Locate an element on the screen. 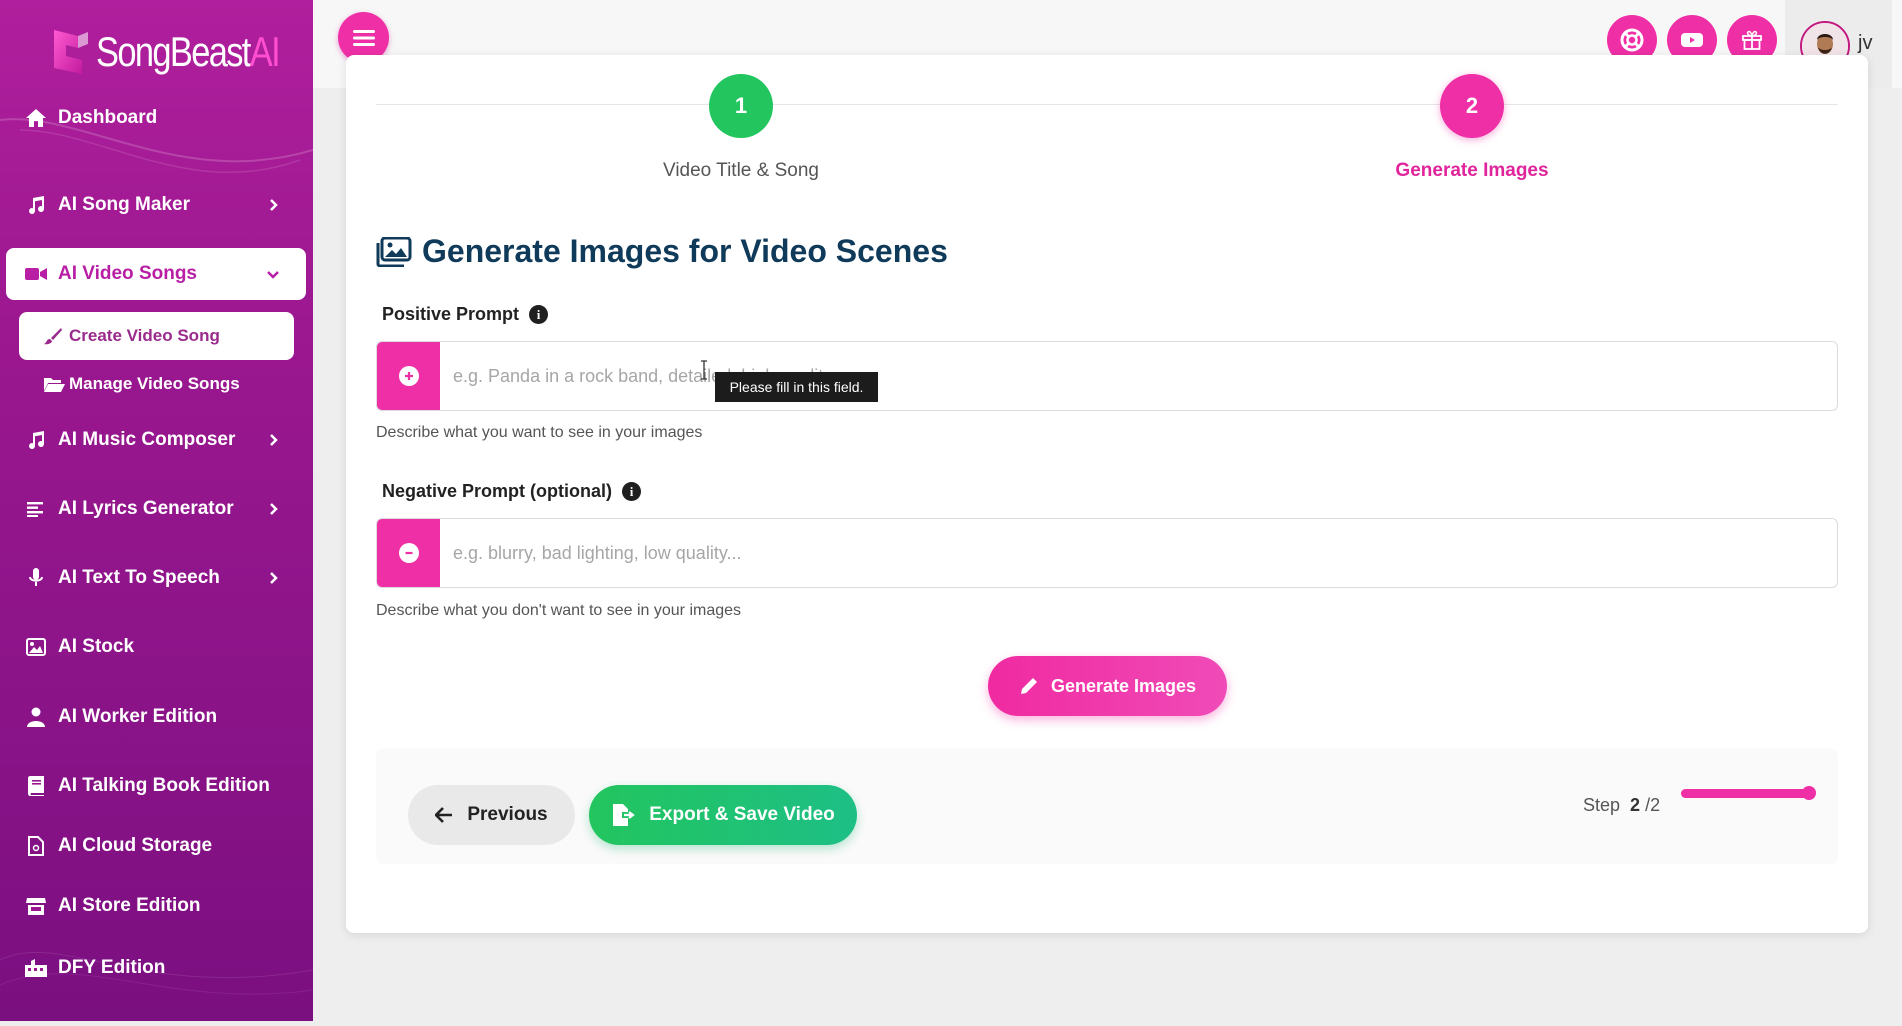  sidebar-item-label: AI Music Composer is located at coordinates (147, 439).